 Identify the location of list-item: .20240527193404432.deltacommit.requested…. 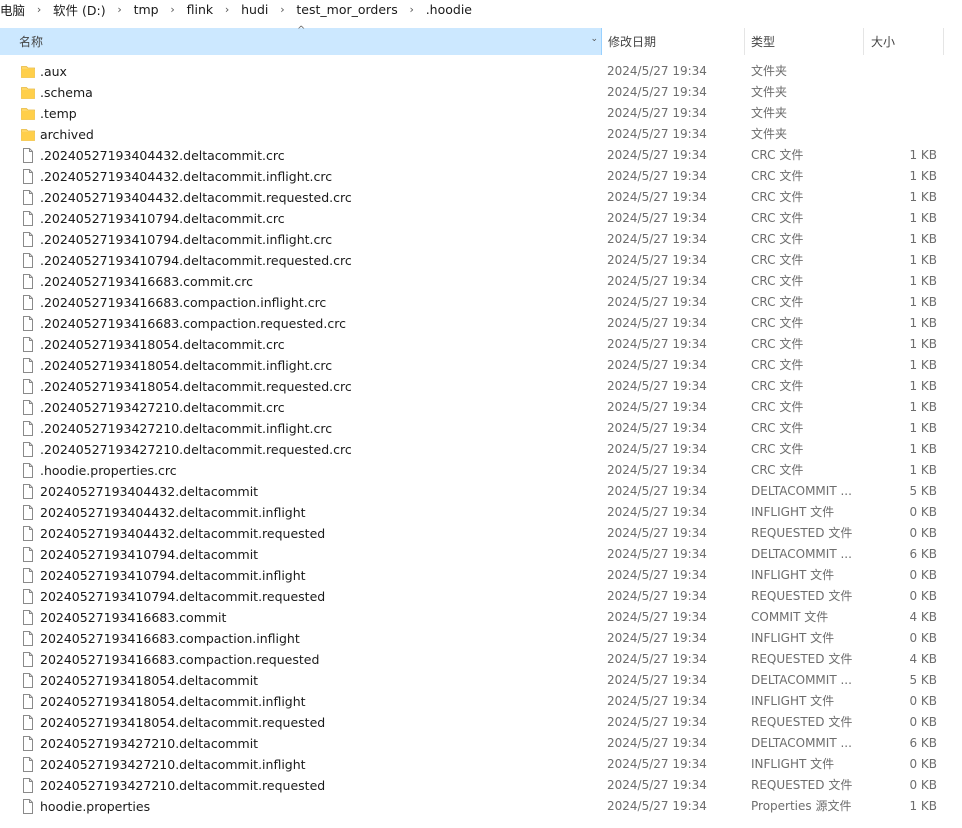
(481, 197).